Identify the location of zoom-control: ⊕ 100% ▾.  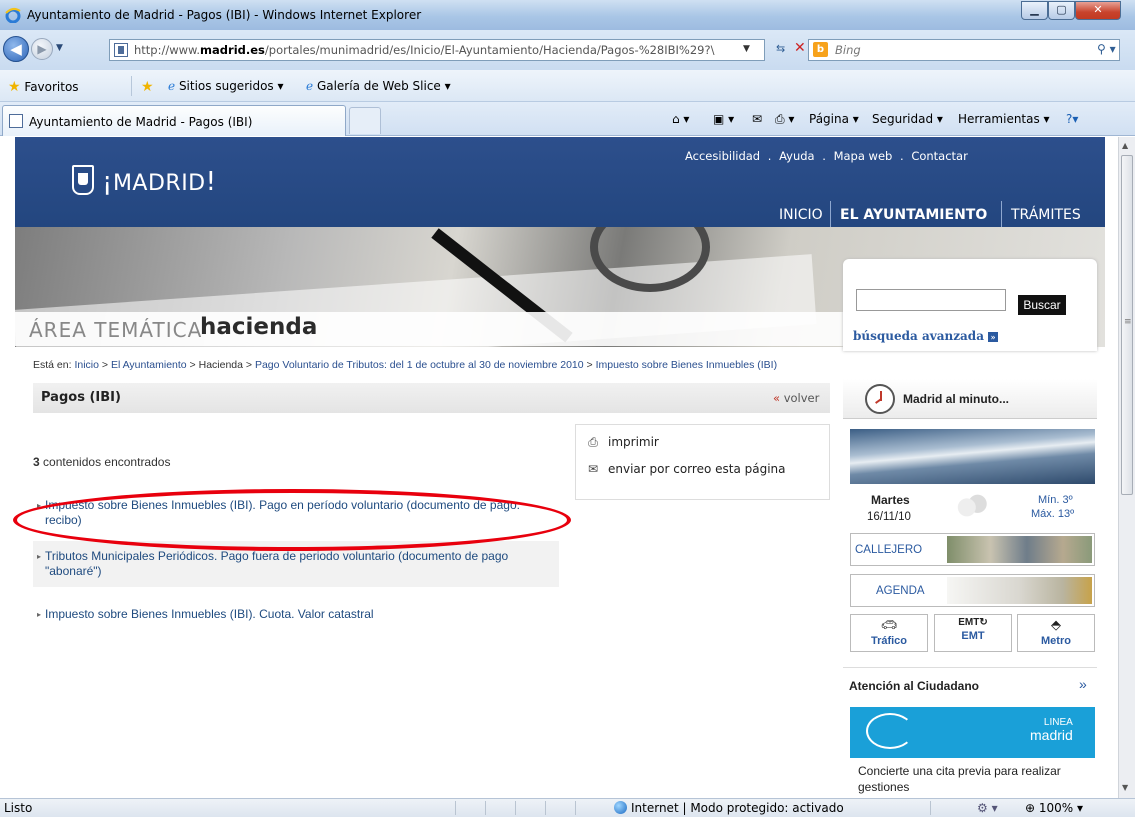
(1054, 808).